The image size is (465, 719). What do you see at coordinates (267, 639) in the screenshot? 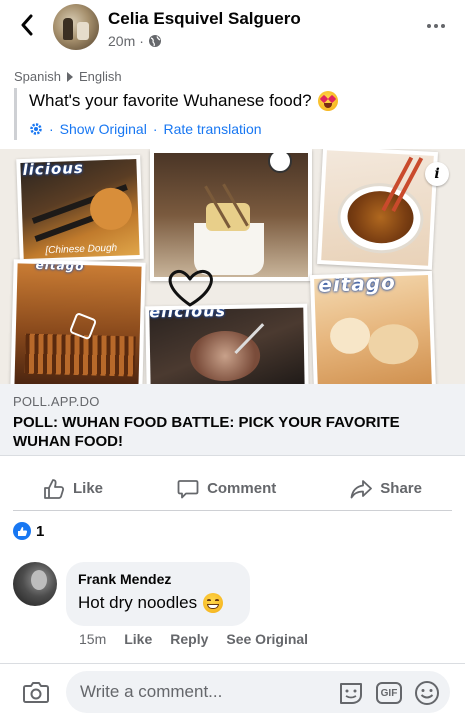
I see `comment-see-original-button: See Original` at bounding box center [267, 639].